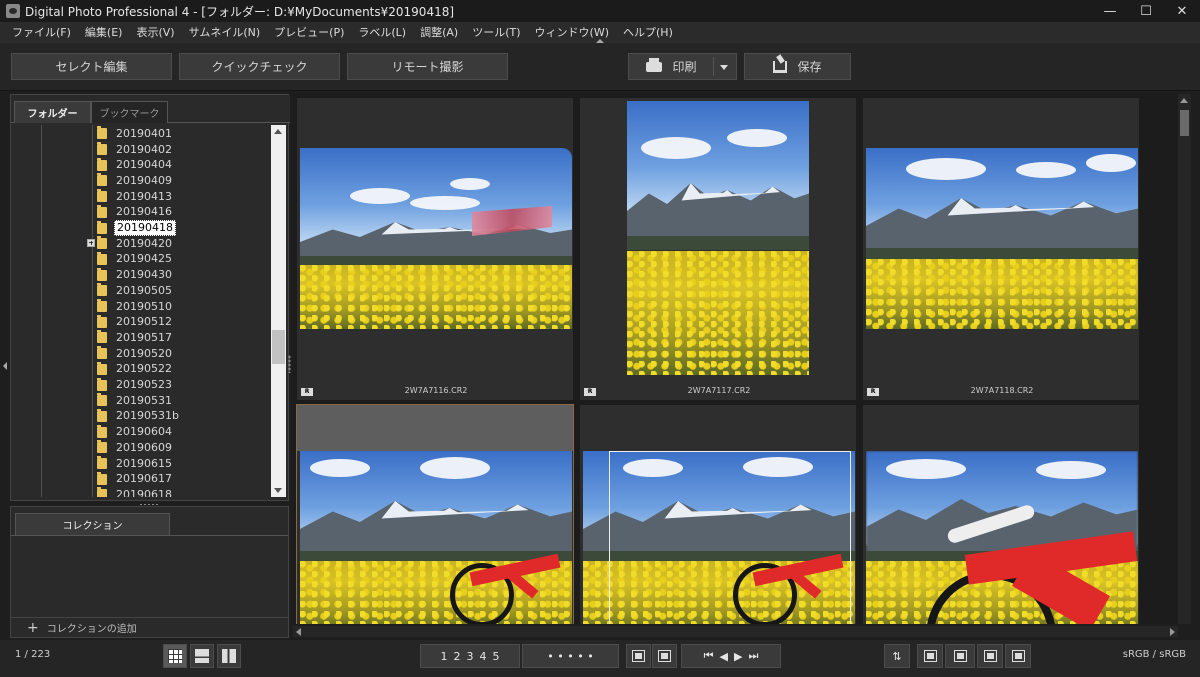 This screenshot has width=1200, height=677. What do you see at coordinates (129, 112) in the screenshot?
I see `tab-bookmark: ブックマーク` at bounding box center [129, 112].